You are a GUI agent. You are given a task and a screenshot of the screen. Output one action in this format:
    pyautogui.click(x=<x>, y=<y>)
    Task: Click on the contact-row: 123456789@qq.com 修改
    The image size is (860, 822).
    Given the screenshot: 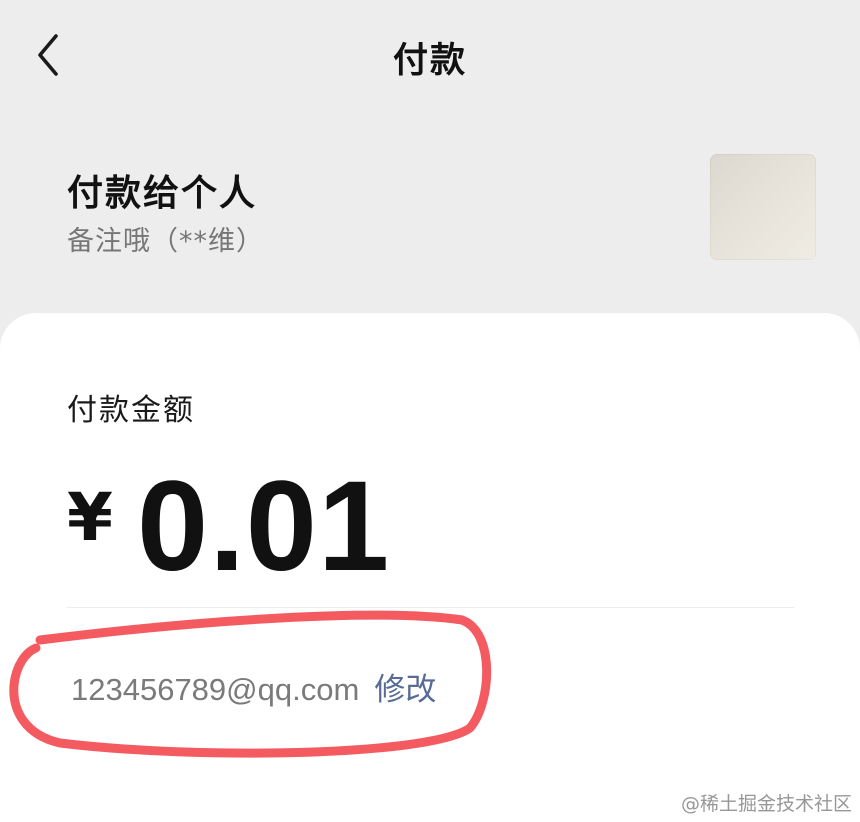 What is the action you would take?
    pyautogui.click(x=253, y=686)
    